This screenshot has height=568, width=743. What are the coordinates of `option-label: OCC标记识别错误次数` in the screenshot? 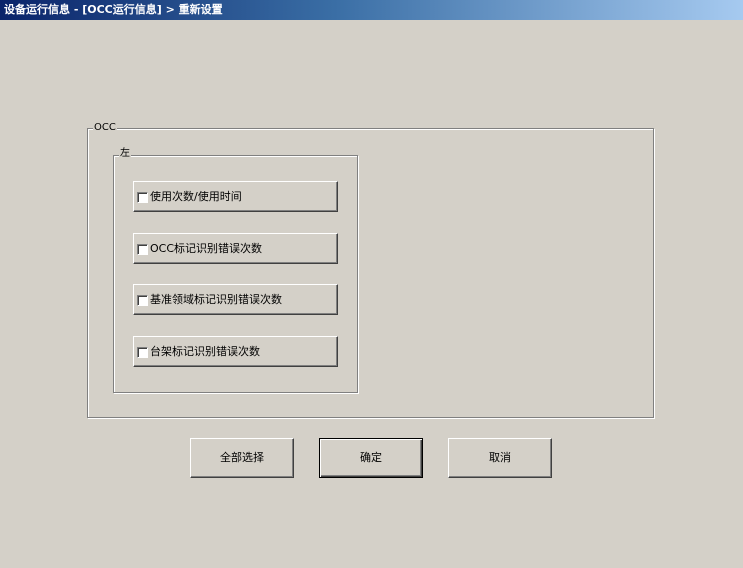 It's located at (206, 248).